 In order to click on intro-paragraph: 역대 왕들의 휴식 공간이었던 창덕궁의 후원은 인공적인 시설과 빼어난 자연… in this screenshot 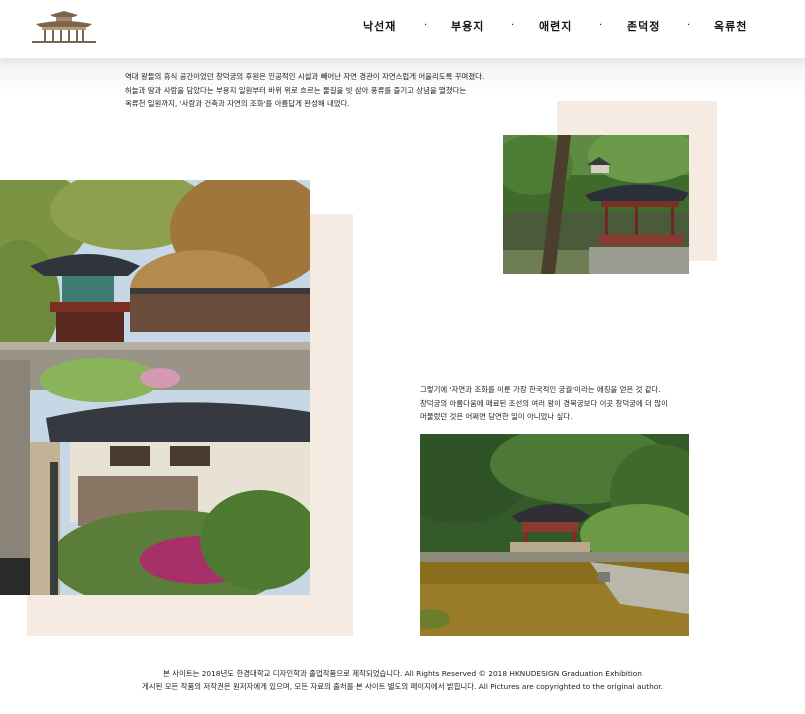, I will do `click(305, 90)`.